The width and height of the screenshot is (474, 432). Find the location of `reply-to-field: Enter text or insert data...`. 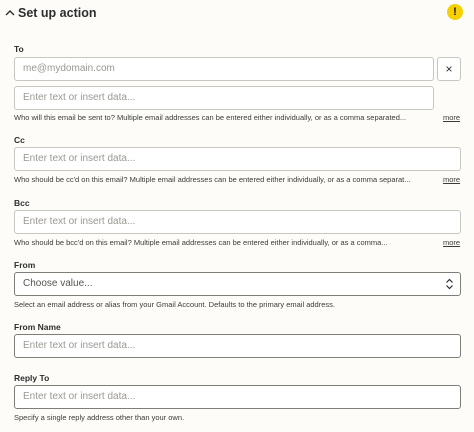

reply-to-field: Enter text or insert data... is located at coordinates (237, 397).